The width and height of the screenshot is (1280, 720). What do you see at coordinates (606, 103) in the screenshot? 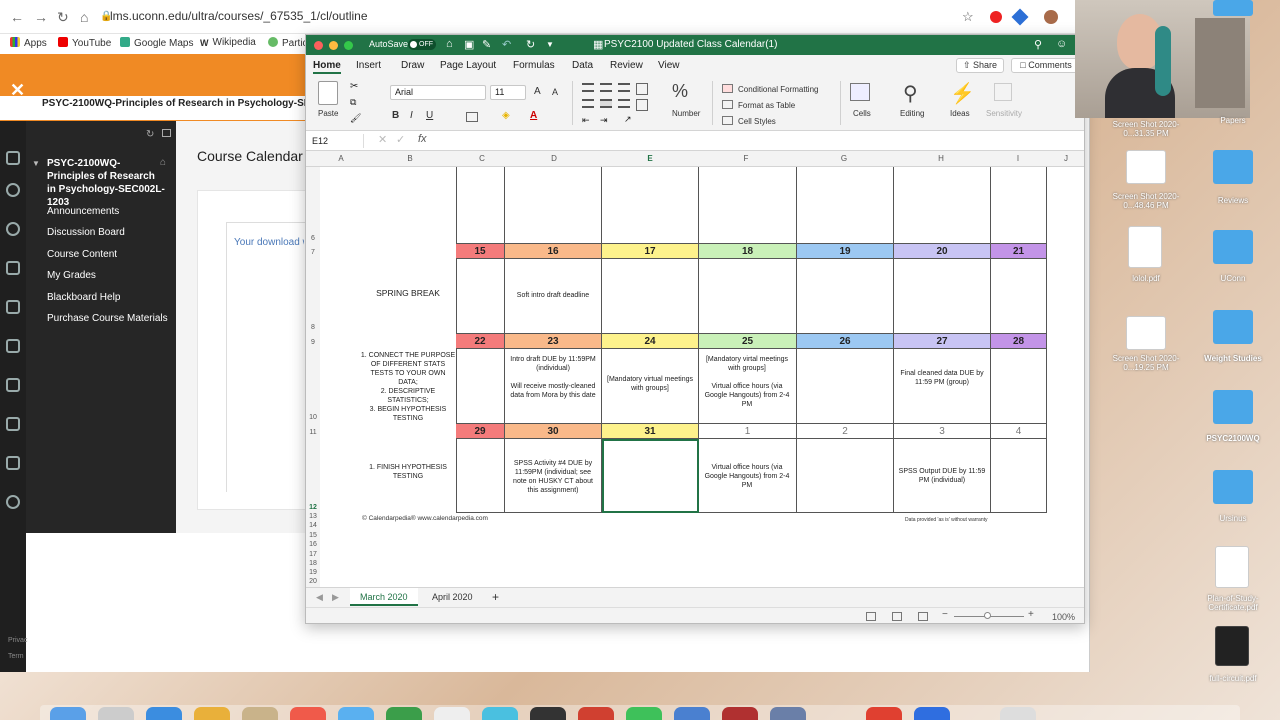
I see `align-center-icon` at bounding box center [606, 103].